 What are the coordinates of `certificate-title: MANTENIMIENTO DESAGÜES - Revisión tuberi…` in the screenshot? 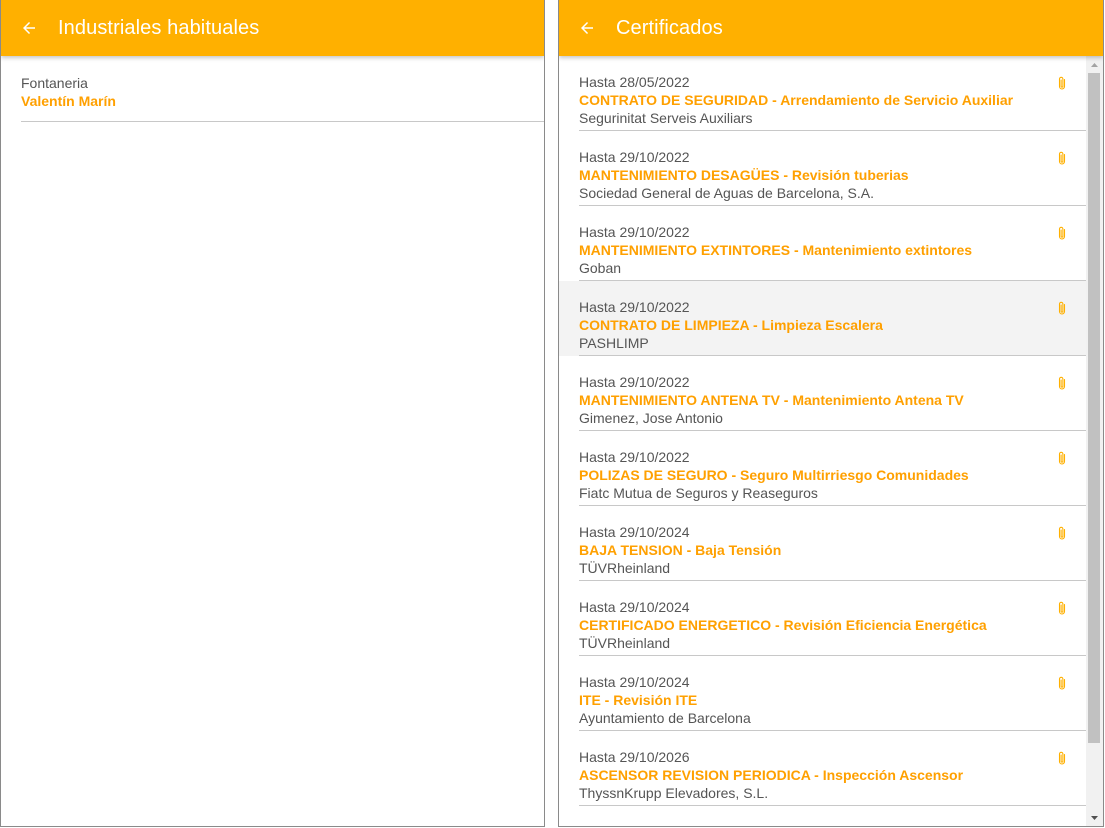 It's located at (812, 175).